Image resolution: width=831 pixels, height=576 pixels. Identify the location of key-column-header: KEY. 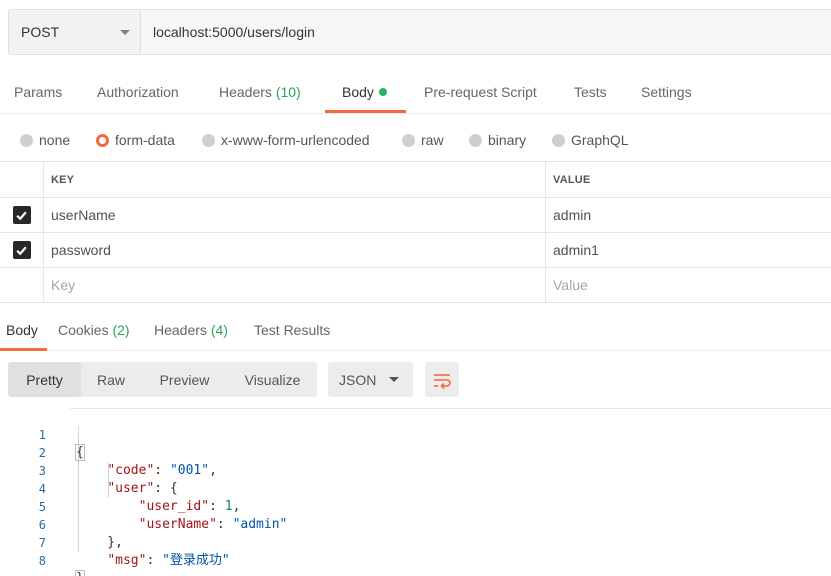
(295, 179).